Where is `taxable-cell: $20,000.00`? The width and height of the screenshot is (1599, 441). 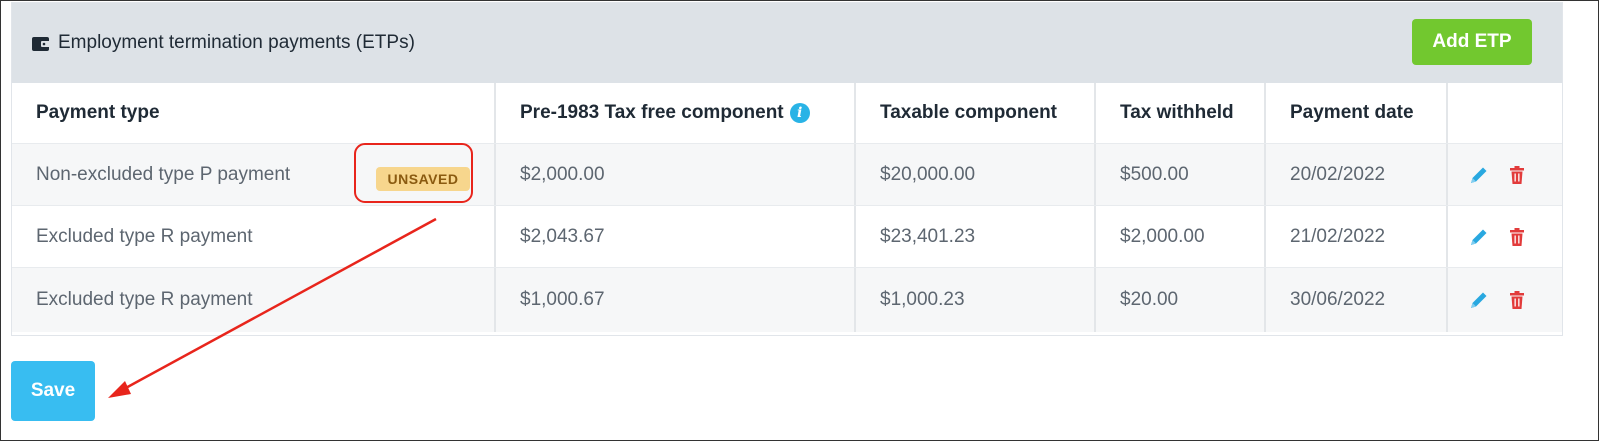 taxable-cell: $20,000.00 is located at coordinates (974, 175).